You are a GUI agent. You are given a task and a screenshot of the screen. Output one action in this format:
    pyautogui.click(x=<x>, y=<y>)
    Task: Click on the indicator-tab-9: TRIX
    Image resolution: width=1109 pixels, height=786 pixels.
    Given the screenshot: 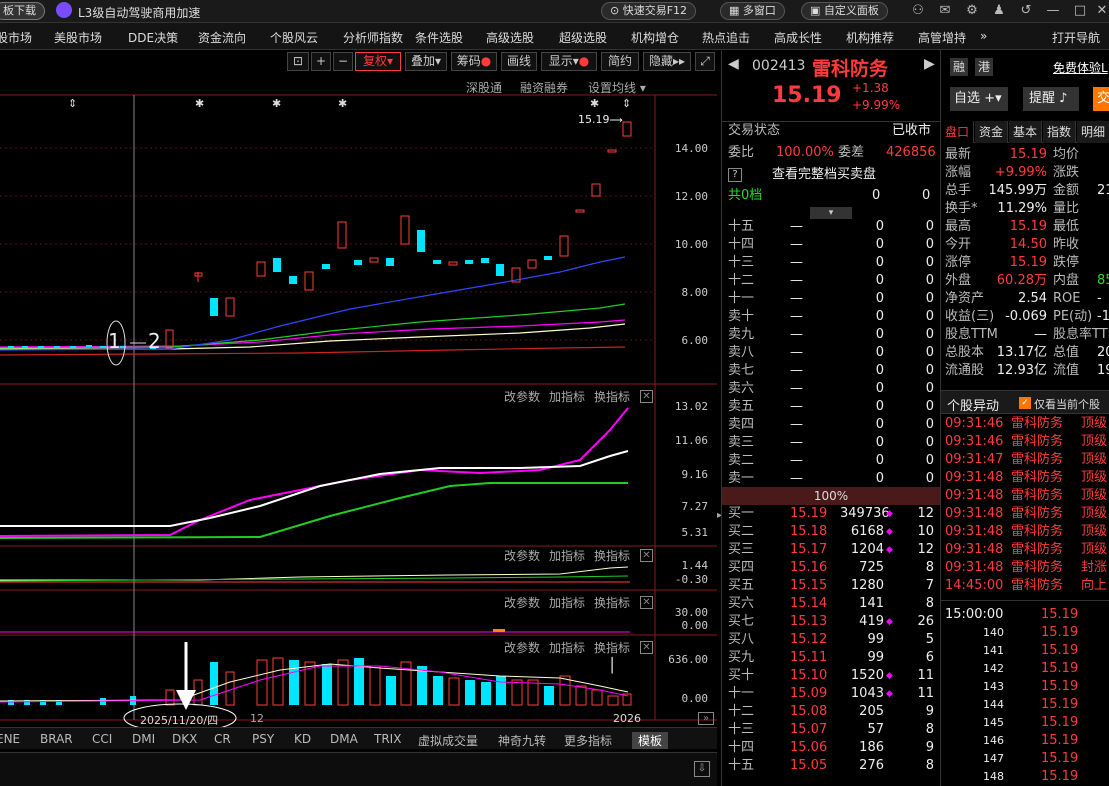 What is the action you would take?
    pyautogui.click(x=387, y=739)
    